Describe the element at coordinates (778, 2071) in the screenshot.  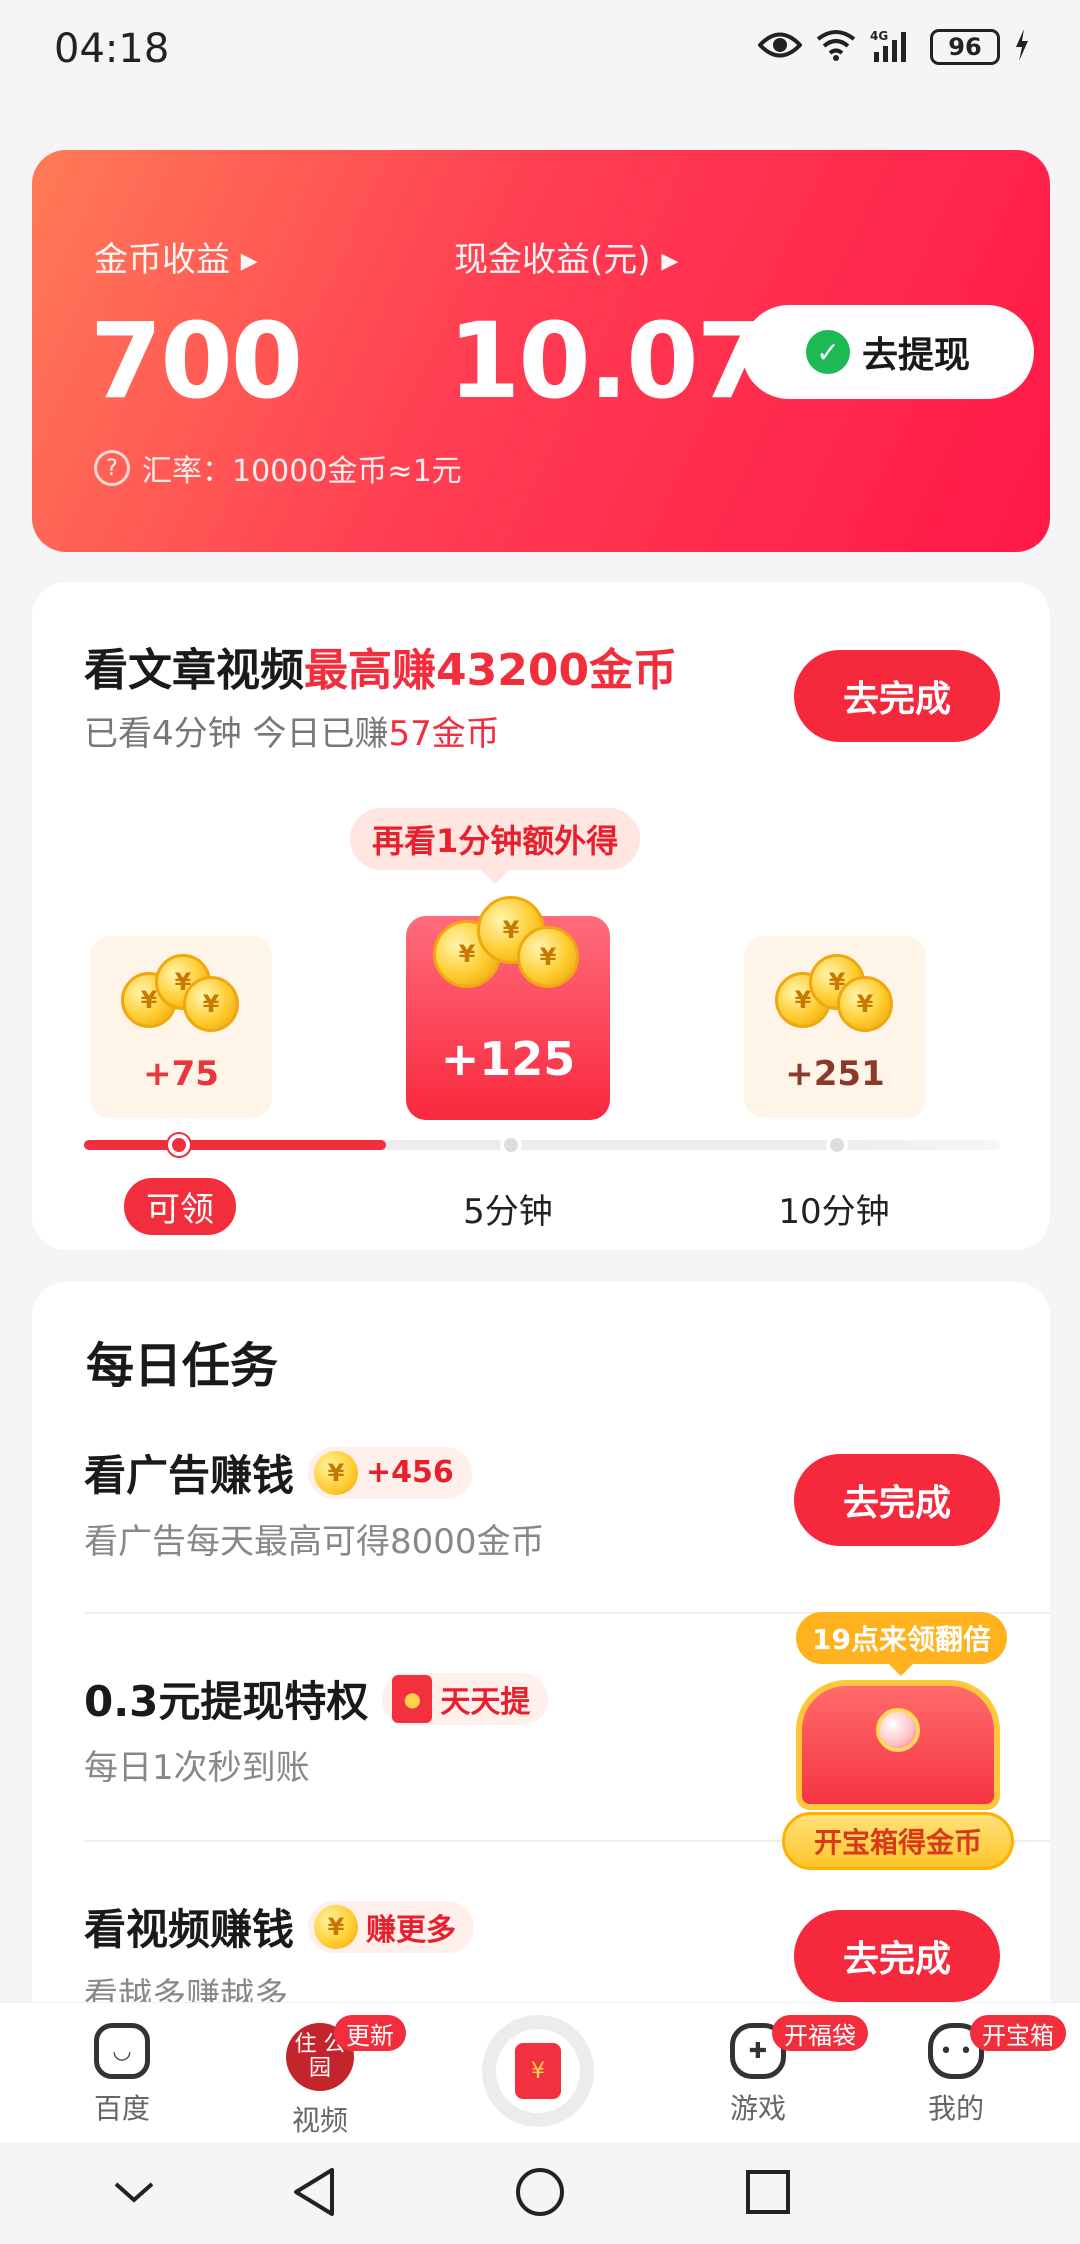
I see `tab-games: ✚ 游戏 开福袋` at that location.